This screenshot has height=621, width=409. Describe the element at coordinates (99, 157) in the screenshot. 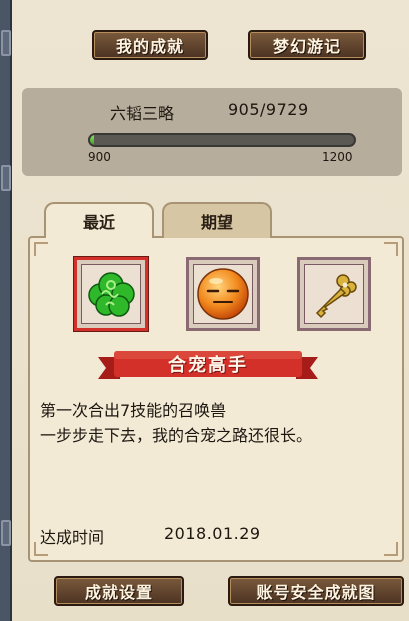

I see `progress-min-label: 900` at that location.